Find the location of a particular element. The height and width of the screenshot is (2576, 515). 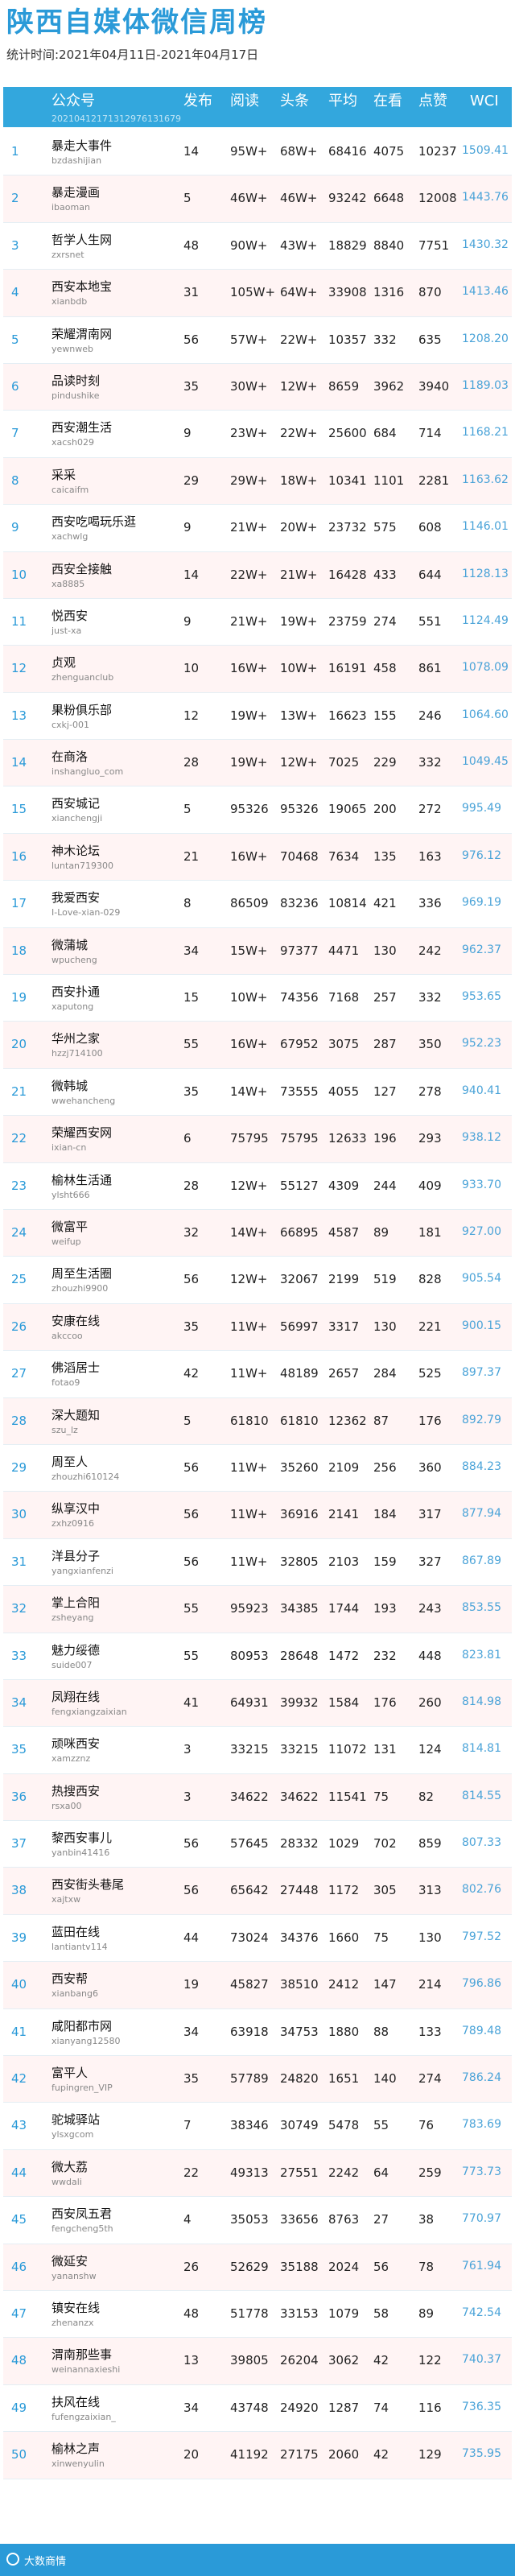

average-reads: 1744 is located at coordinates (344, 1608).